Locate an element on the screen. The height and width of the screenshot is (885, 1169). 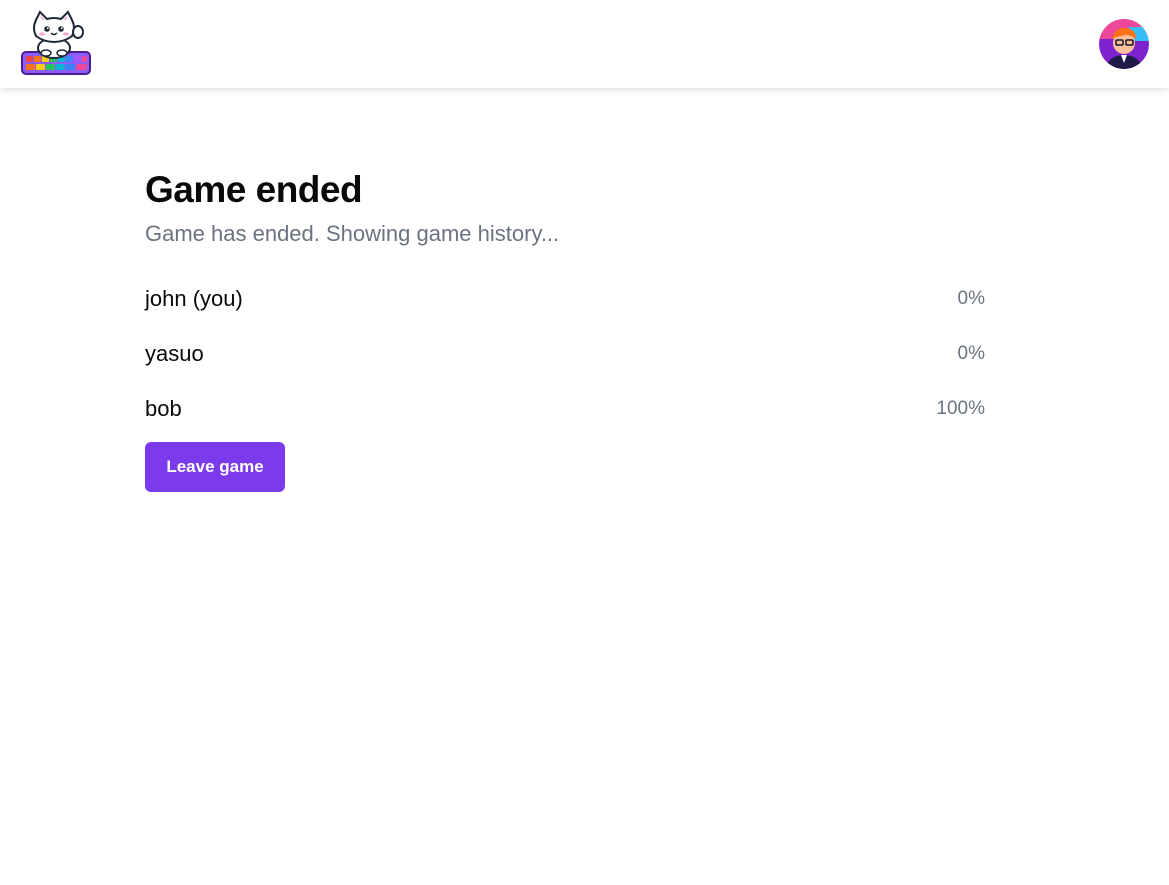
player-list: john (you) 0% yasuo 0% bob 100% is located at coordinates (565, 353).